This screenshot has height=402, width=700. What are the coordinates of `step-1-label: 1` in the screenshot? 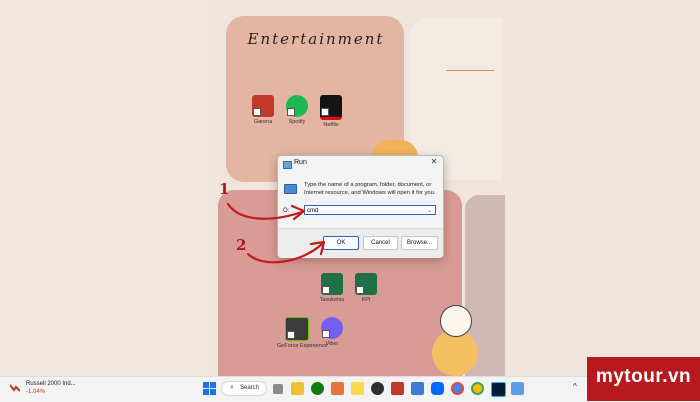 It's located at (224, 189).